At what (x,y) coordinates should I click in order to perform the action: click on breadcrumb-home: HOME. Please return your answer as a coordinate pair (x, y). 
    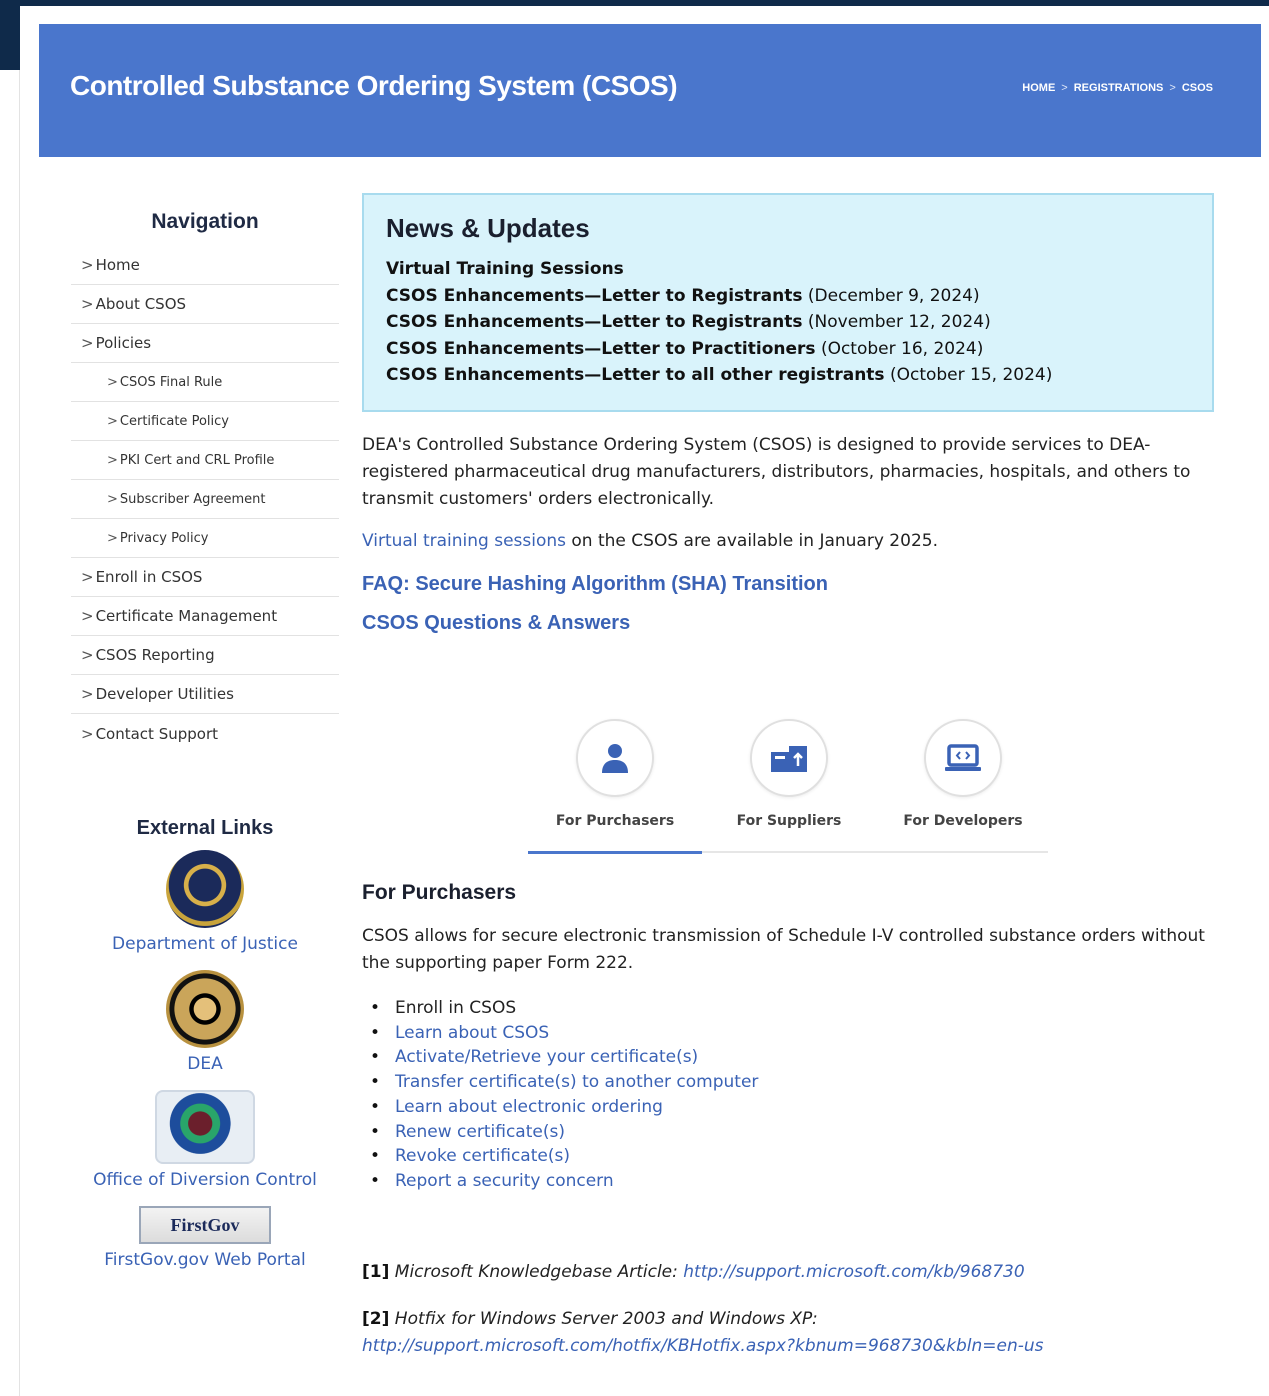
    Looking at the image, I should click on (1038, 88).